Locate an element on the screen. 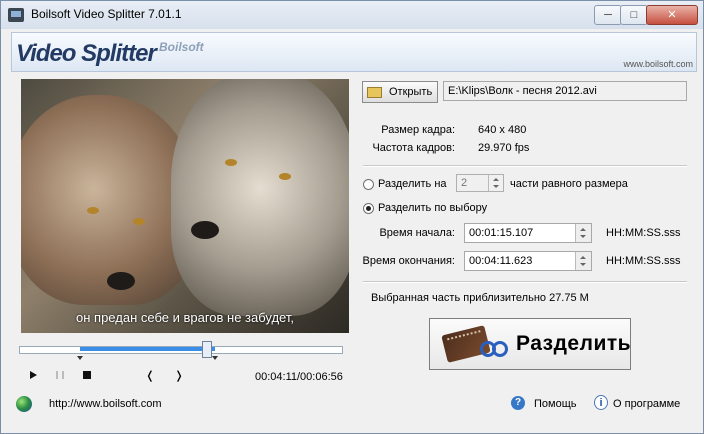  previous-button: ❬ is located at coordinates (150, 375).